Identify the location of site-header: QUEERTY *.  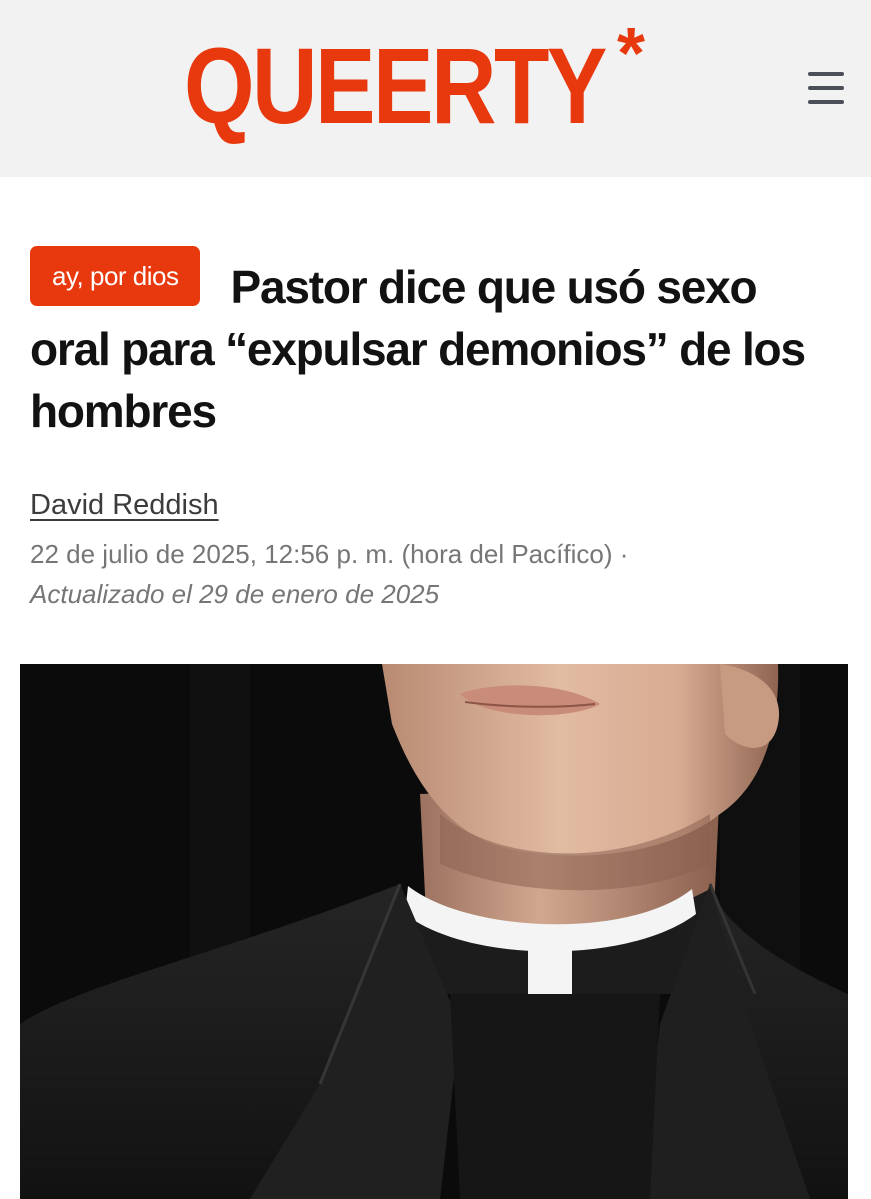
(435, 88).